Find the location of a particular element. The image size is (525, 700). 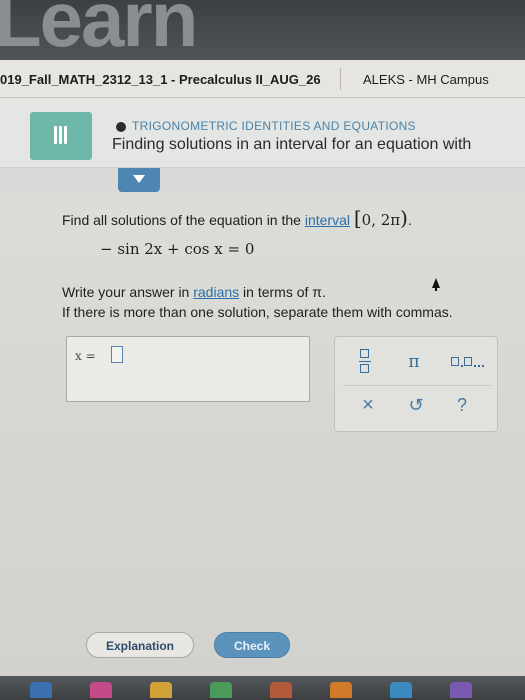

close-icon: × is located at coordinates (368, 405).